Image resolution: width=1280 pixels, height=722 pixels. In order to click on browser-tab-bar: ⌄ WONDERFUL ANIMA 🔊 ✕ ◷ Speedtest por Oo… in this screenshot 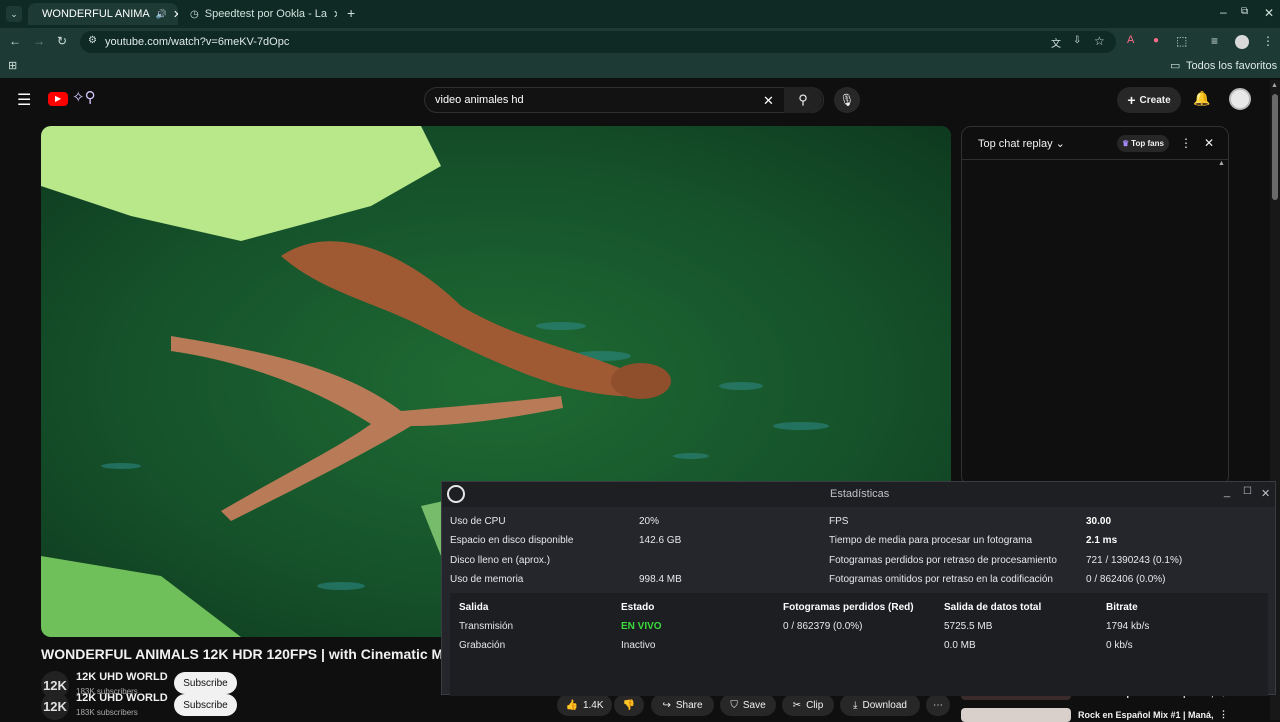, I will do `click(640, 14)`.